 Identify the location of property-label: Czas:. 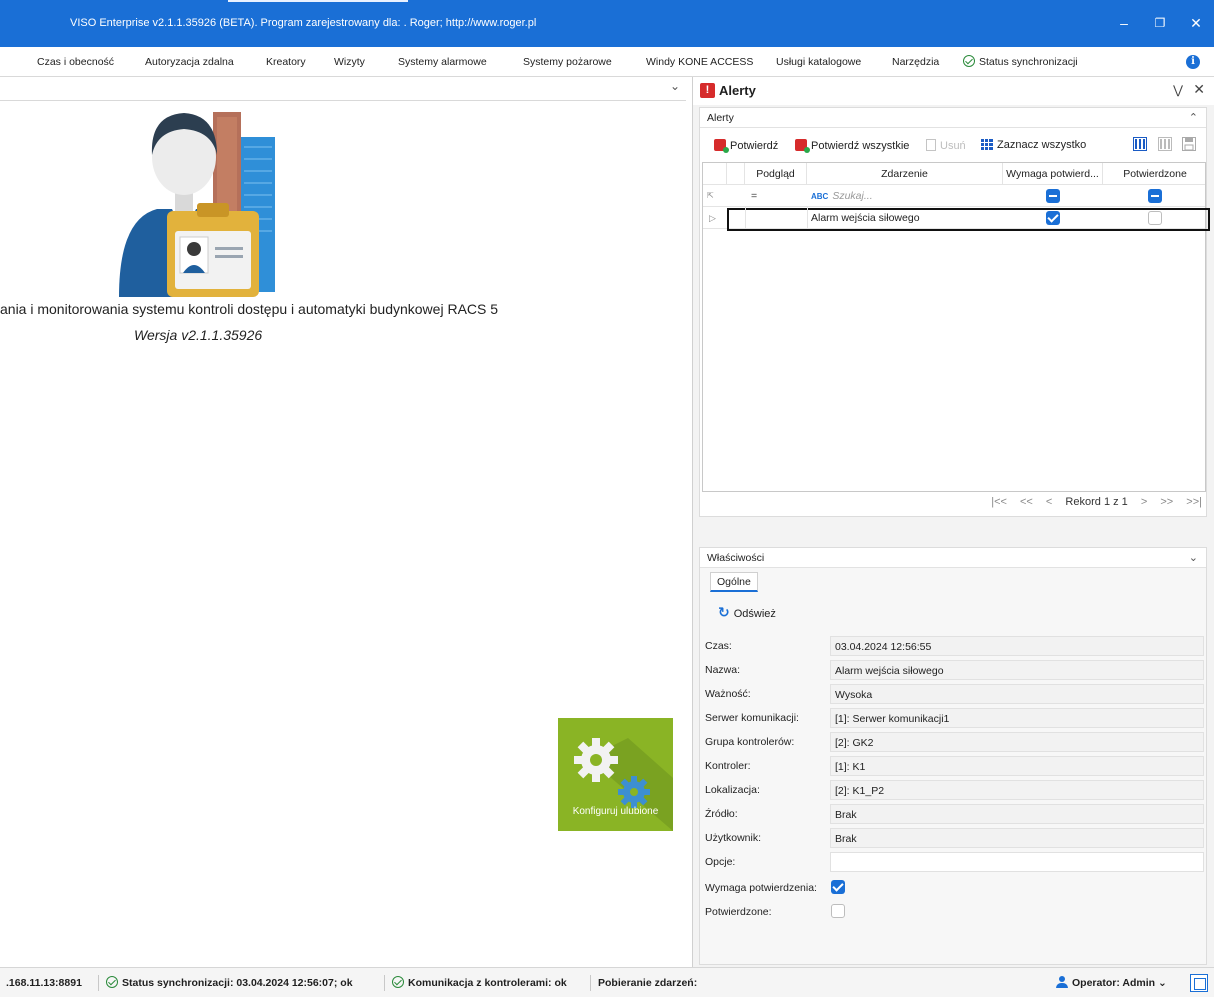
(718, 646).